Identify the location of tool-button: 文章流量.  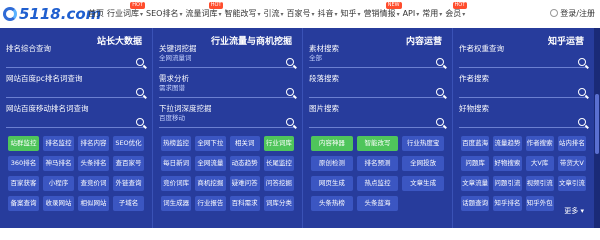
(475, 183).